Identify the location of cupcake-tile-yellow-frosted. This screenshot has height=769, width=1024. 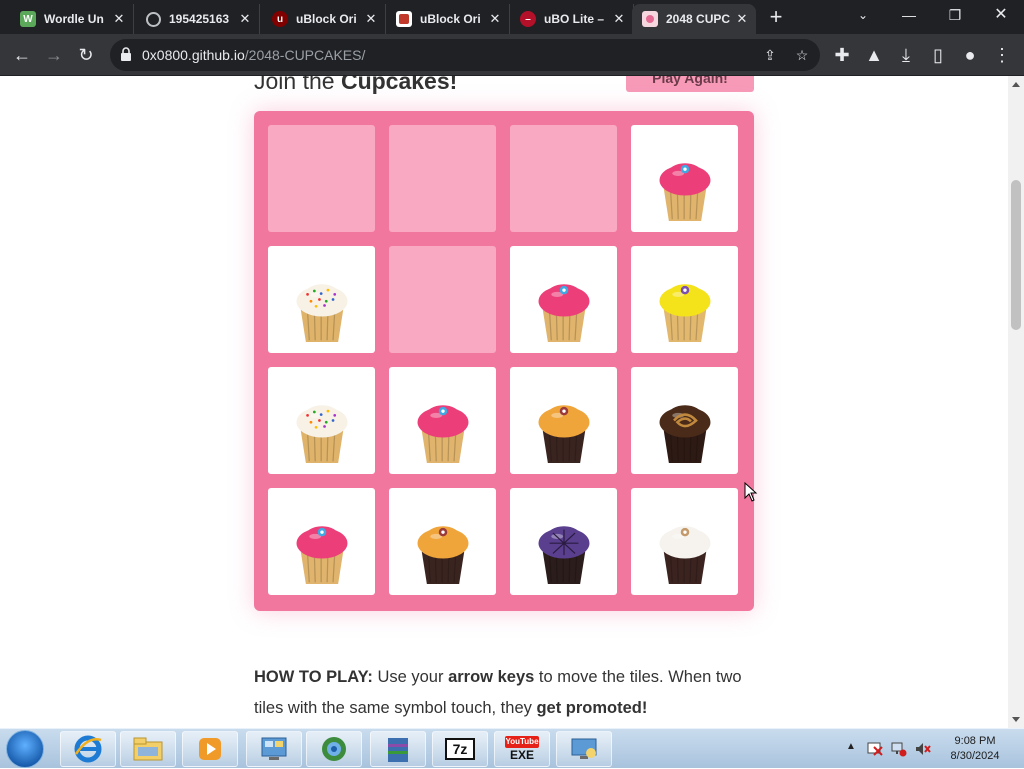
(684, 299).